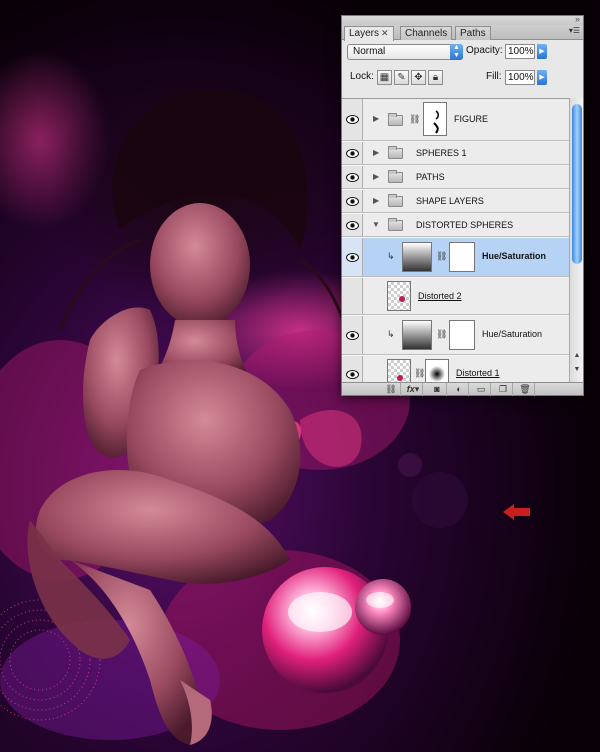 The width and height of the screenshot is (600, 752). What do you see at coordinates (435, 77) in the screenshot?
I see `lock-all-icon: 🔒︎` at bounding box center [435, 77].